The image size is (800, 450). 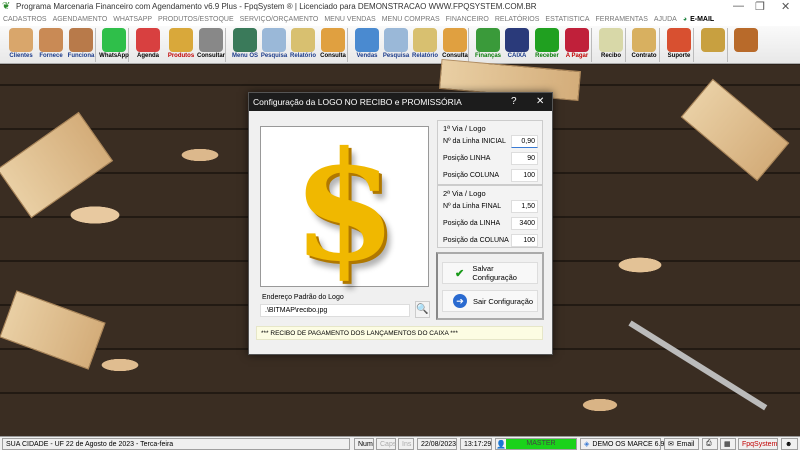 What do you see at coordinates (472, 223) in the screenshot?
I see `field-label: Posição da LINHA` at bounding box center [472, 223].